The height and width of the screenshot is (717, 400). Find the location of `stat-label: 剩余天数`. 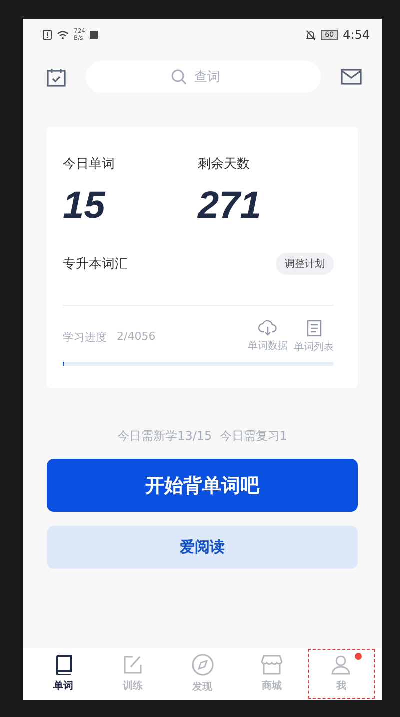

stat-label: 剩余天数 is located at coordinates (224, 164).